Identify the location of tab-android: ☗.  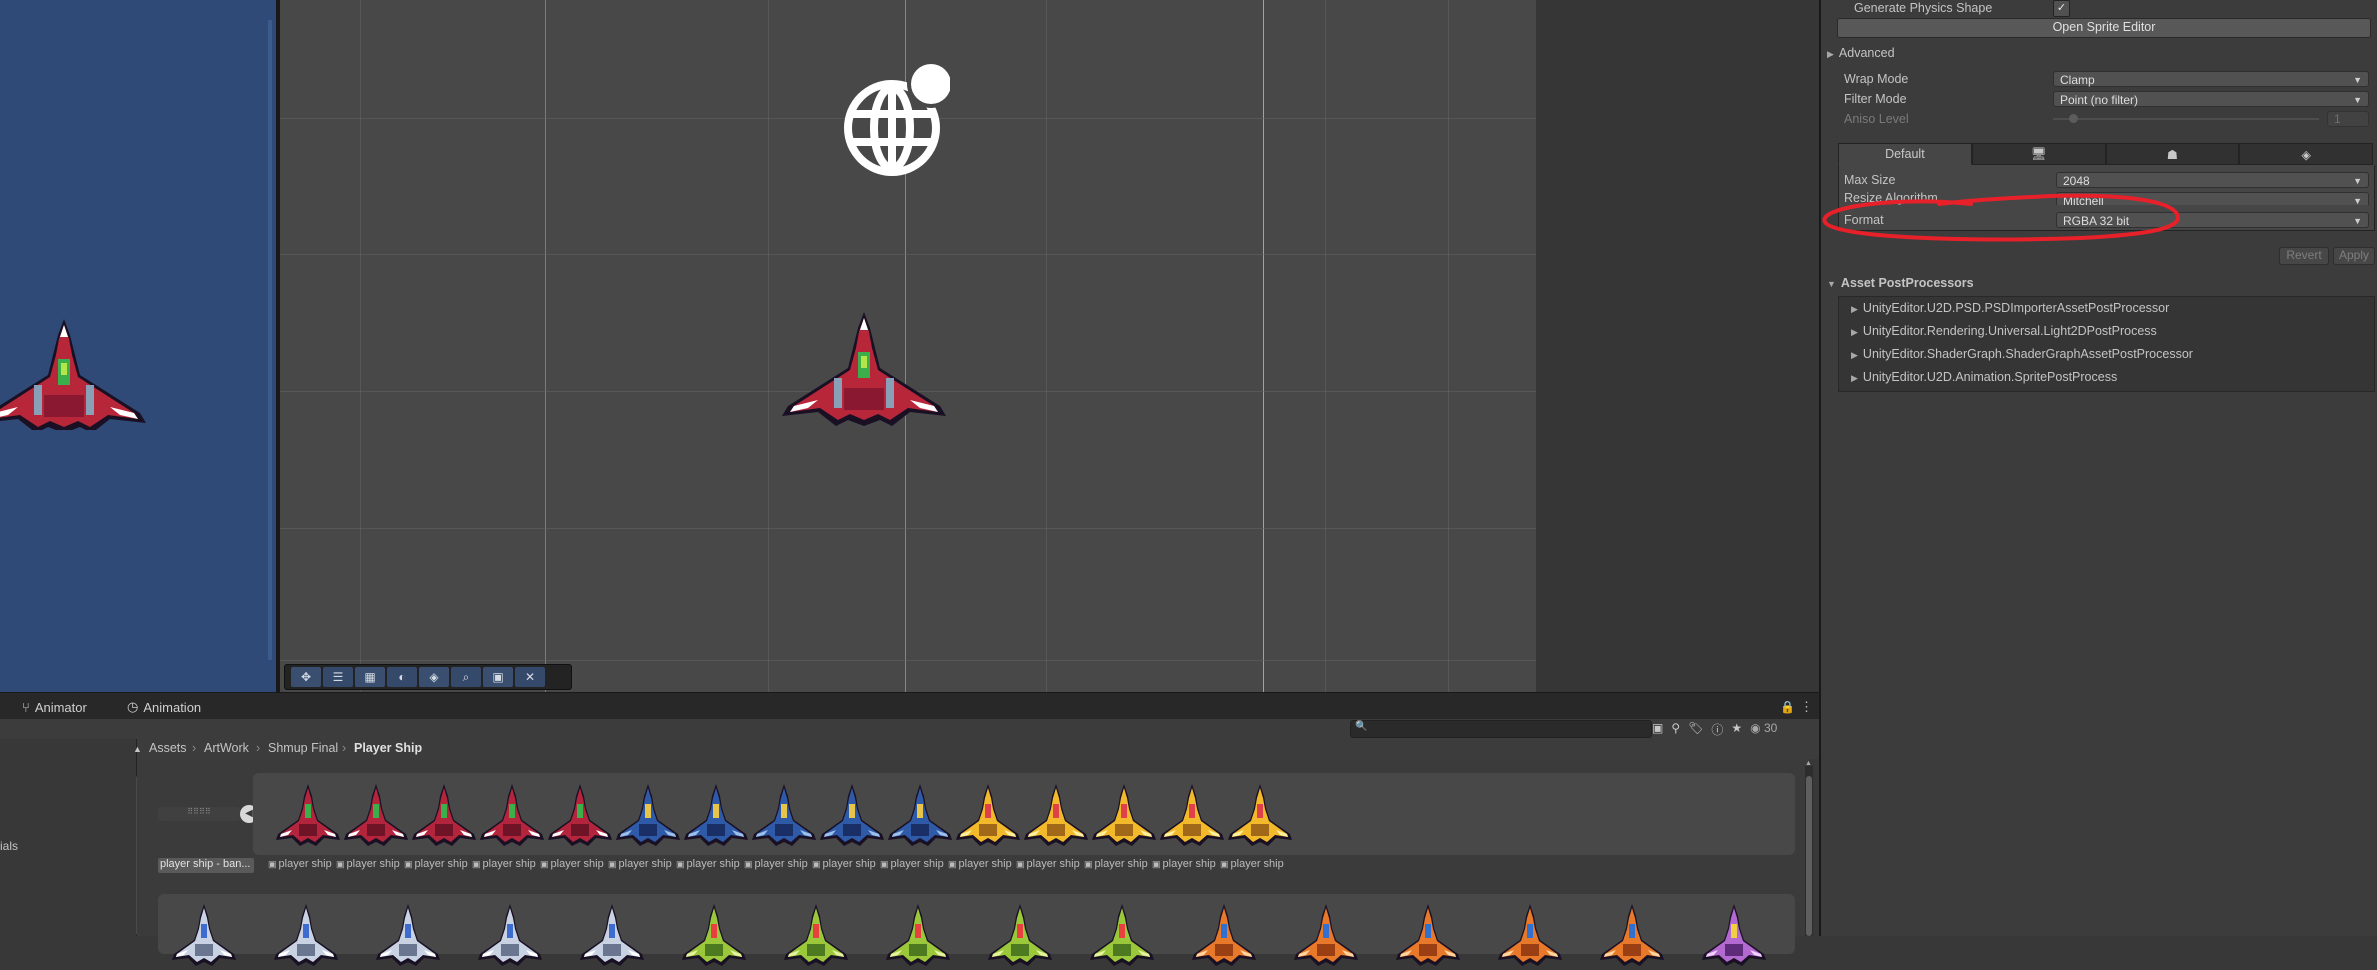
(2172, 154).